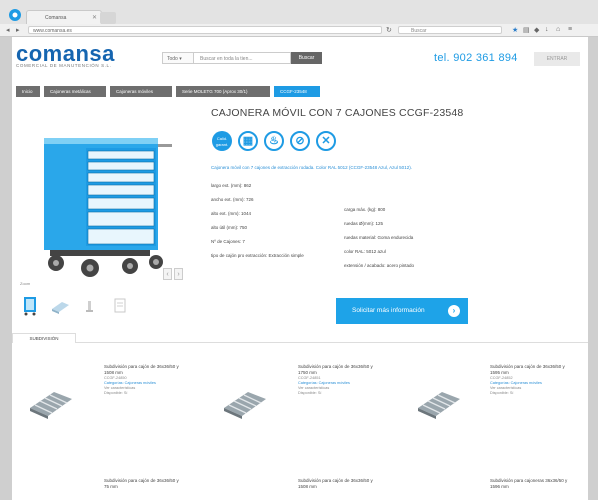 This screenshot has height=500, width=598. Describe the element at coordinates (326, 141) in the screenshot. I see `tools-icon: ✕` at that location.